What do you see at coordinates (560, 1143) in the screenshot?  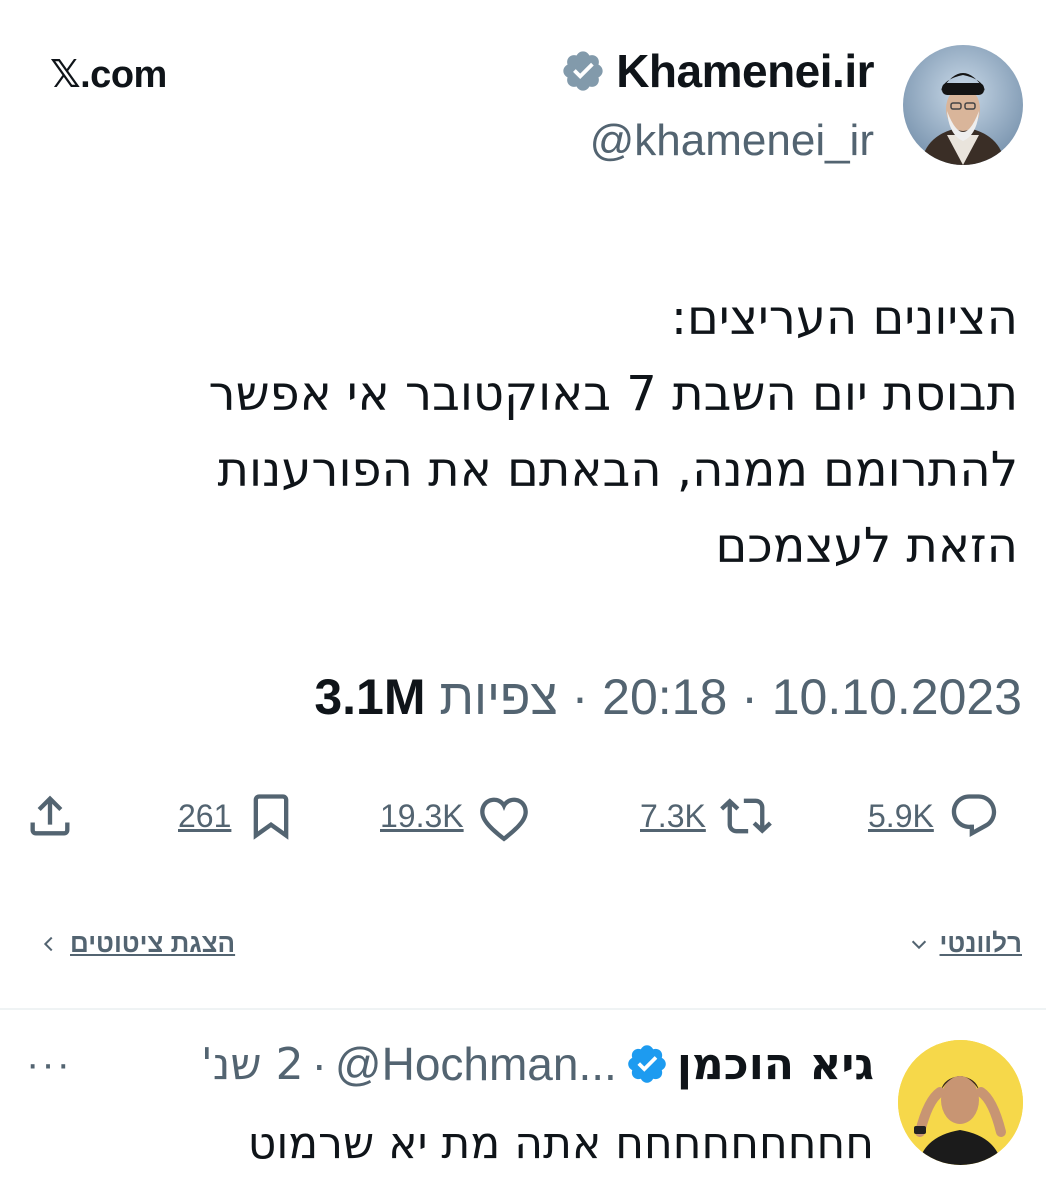 I see `reply-text: חחחחחחחחח אתה מת יא שרמוט` at bounding box center [560, 1143].